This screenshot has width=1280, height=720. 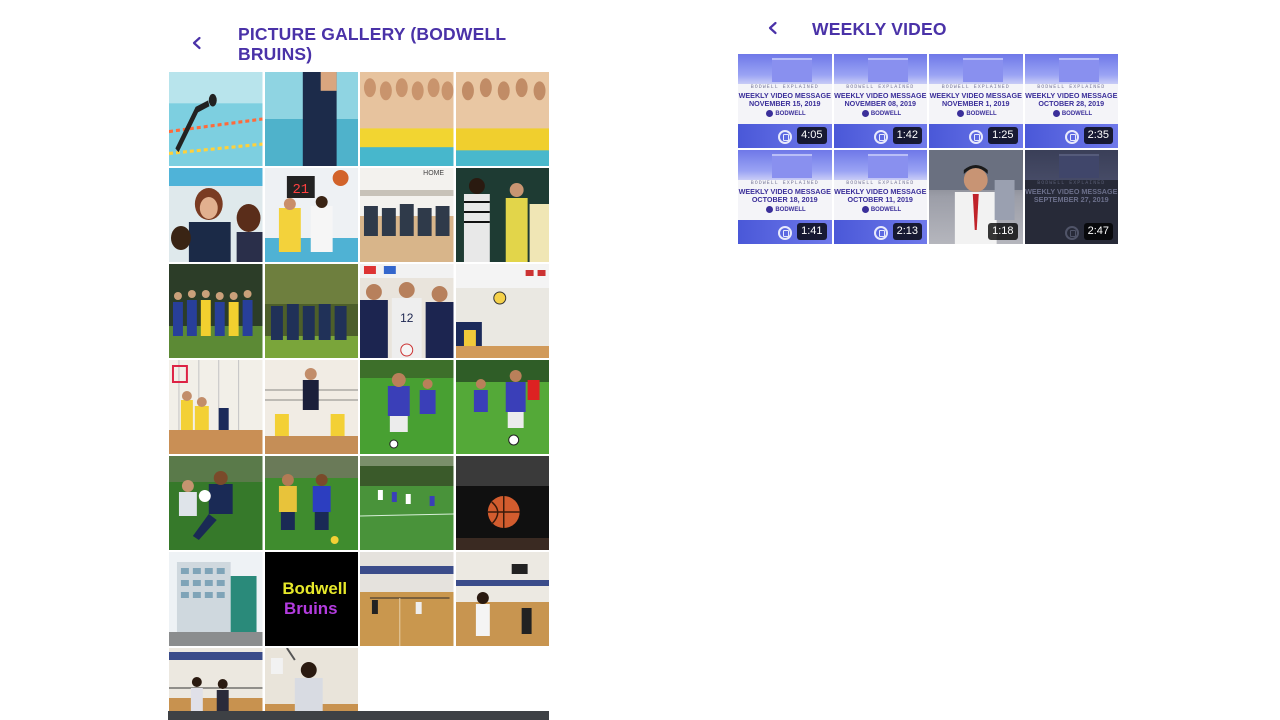 What do you see at coordinates (975, 103) in the screenshot?
I see `video-date: NOVEMBER 1, 2019` at bounding box center [975, 103].